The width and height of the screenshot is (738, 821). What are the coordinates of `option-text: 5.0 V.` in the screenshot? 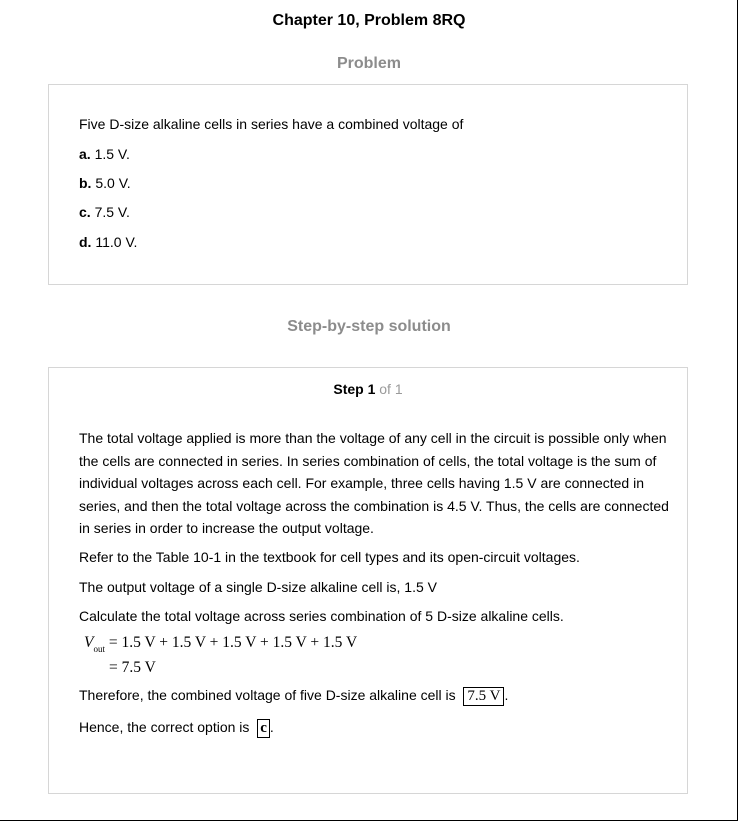 It's located at (113, 183).